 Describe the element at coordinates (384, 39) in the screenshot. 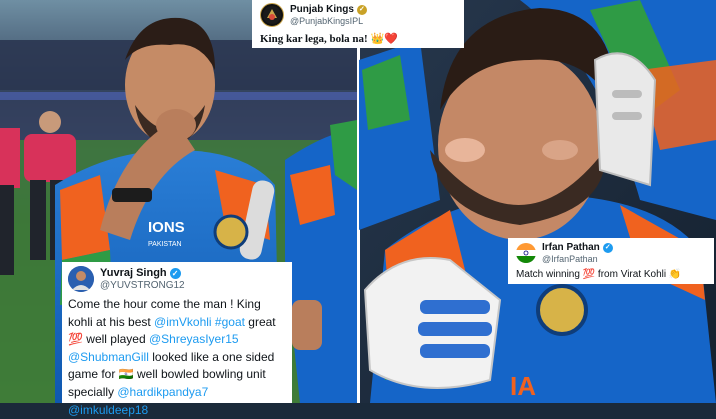

I see `crown-heart-emoji: 👑❤️` at that location.